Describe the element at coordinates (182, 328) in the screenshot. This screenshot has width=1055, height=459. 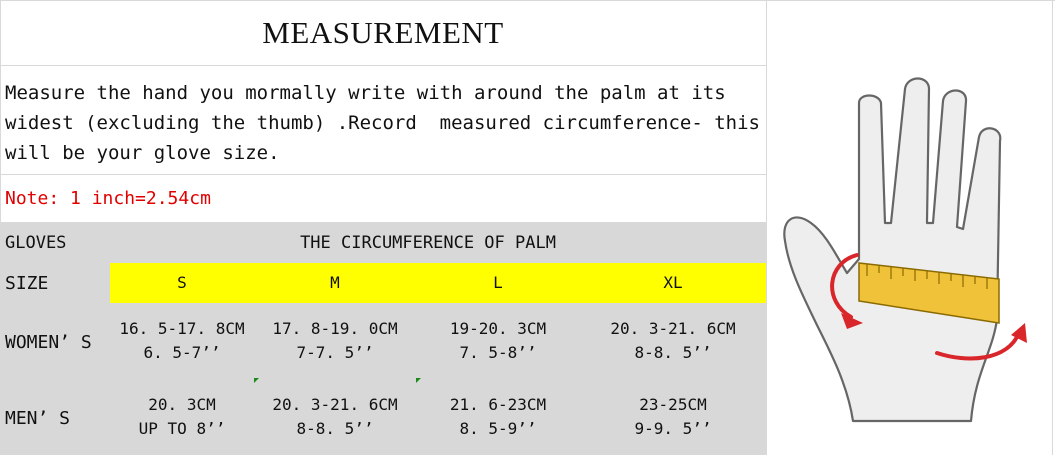
I see `cell-cm: 16. 5-17. 8CM` at that location.